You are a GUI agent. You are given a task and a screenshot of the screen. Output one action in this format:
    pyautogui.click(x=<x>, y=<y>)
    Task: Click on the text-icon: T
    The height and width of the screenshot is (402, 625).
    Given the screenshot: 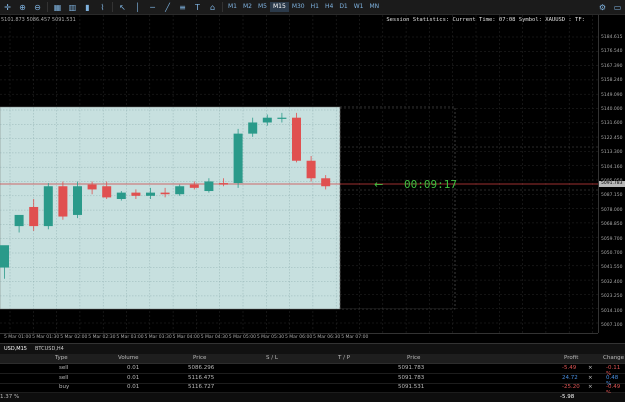 What is the action you would take?
    pyautogui.click(x=197, y=7)
    